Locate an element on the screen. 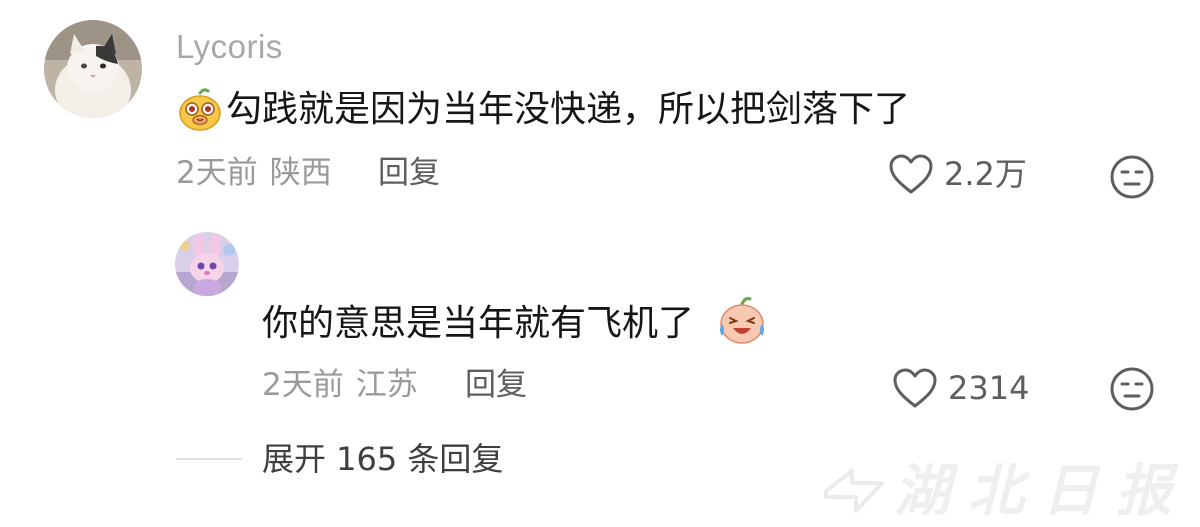  reply-button: 回复 is located at coordinates (409, 173).